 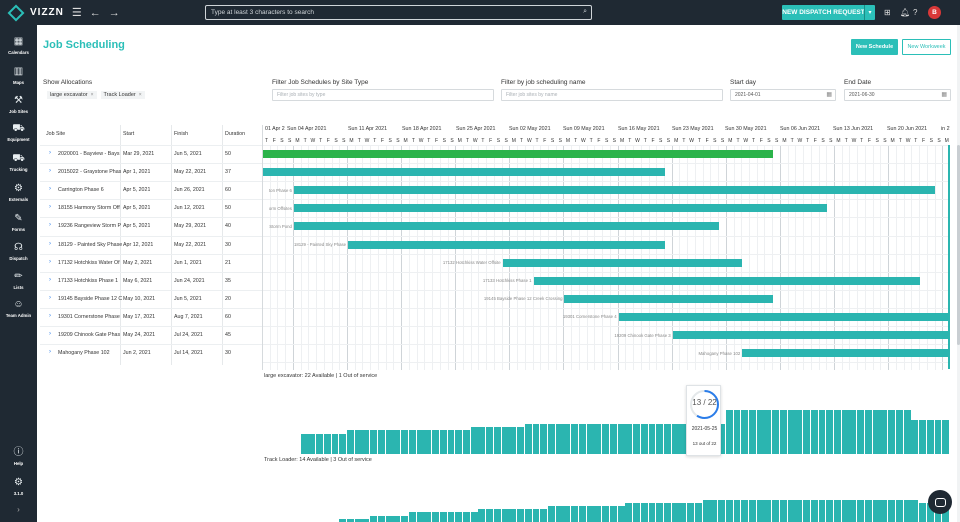 I want to click on sidebar-item-equipment: ⛟ Equipment, so click(x=18, y=138).